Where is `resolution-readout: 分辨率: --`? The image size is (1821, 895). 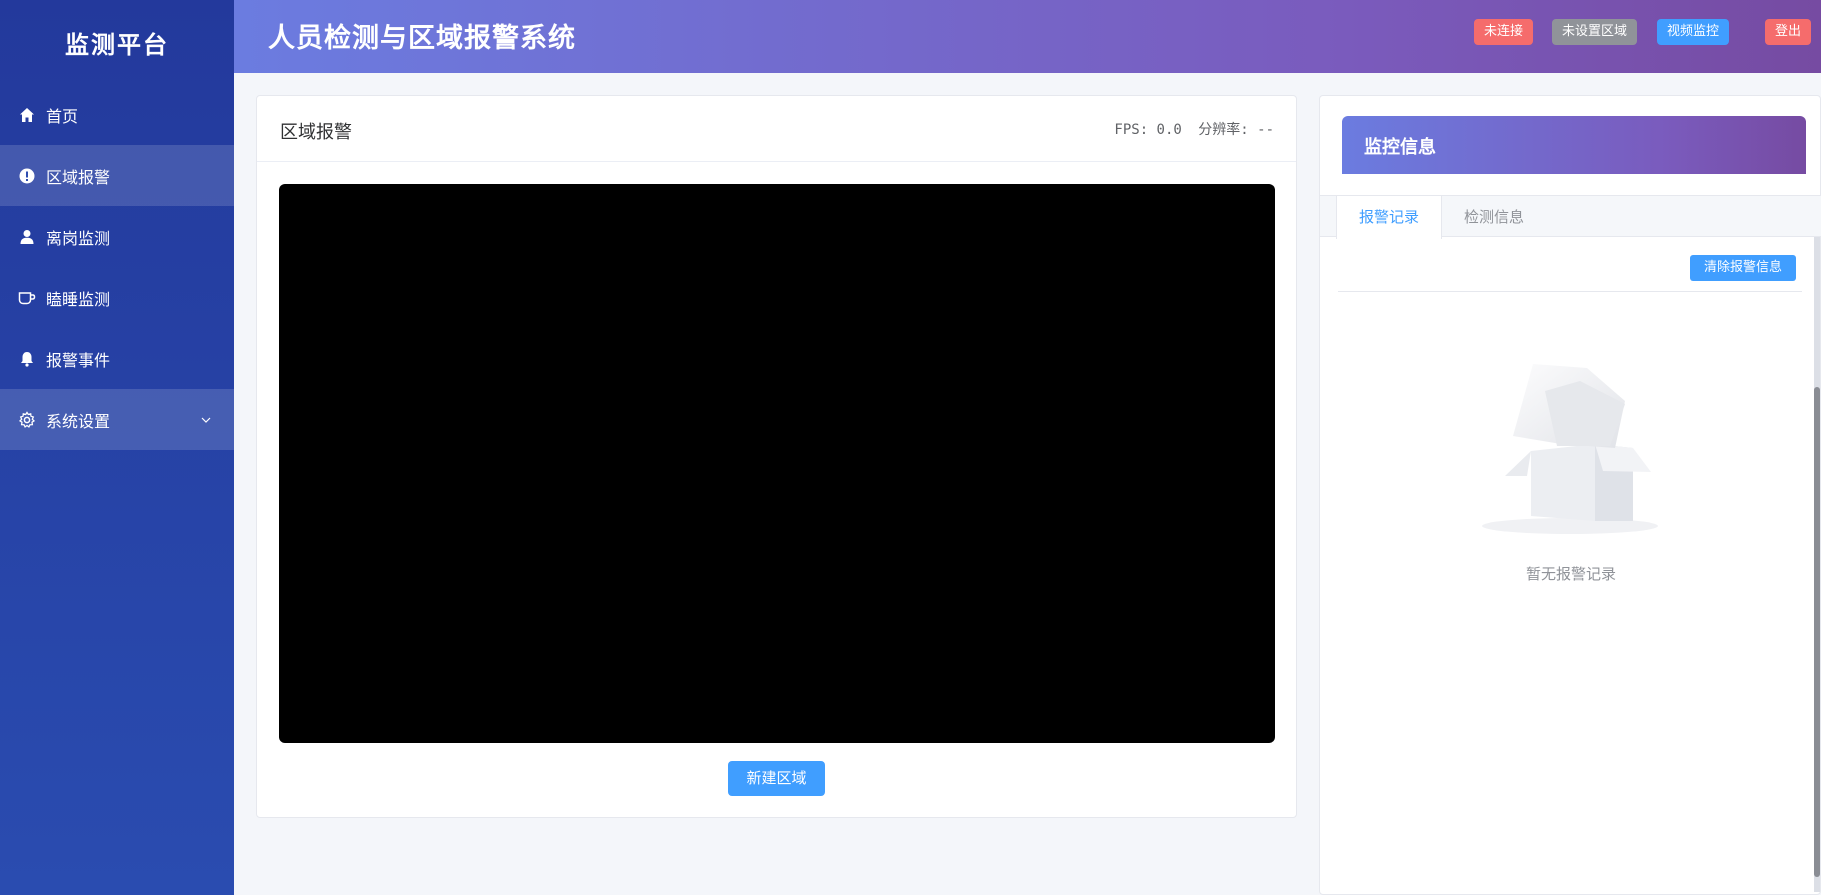 resolution-readout: 分辨率: -- is located at coordinates (1236, 130).